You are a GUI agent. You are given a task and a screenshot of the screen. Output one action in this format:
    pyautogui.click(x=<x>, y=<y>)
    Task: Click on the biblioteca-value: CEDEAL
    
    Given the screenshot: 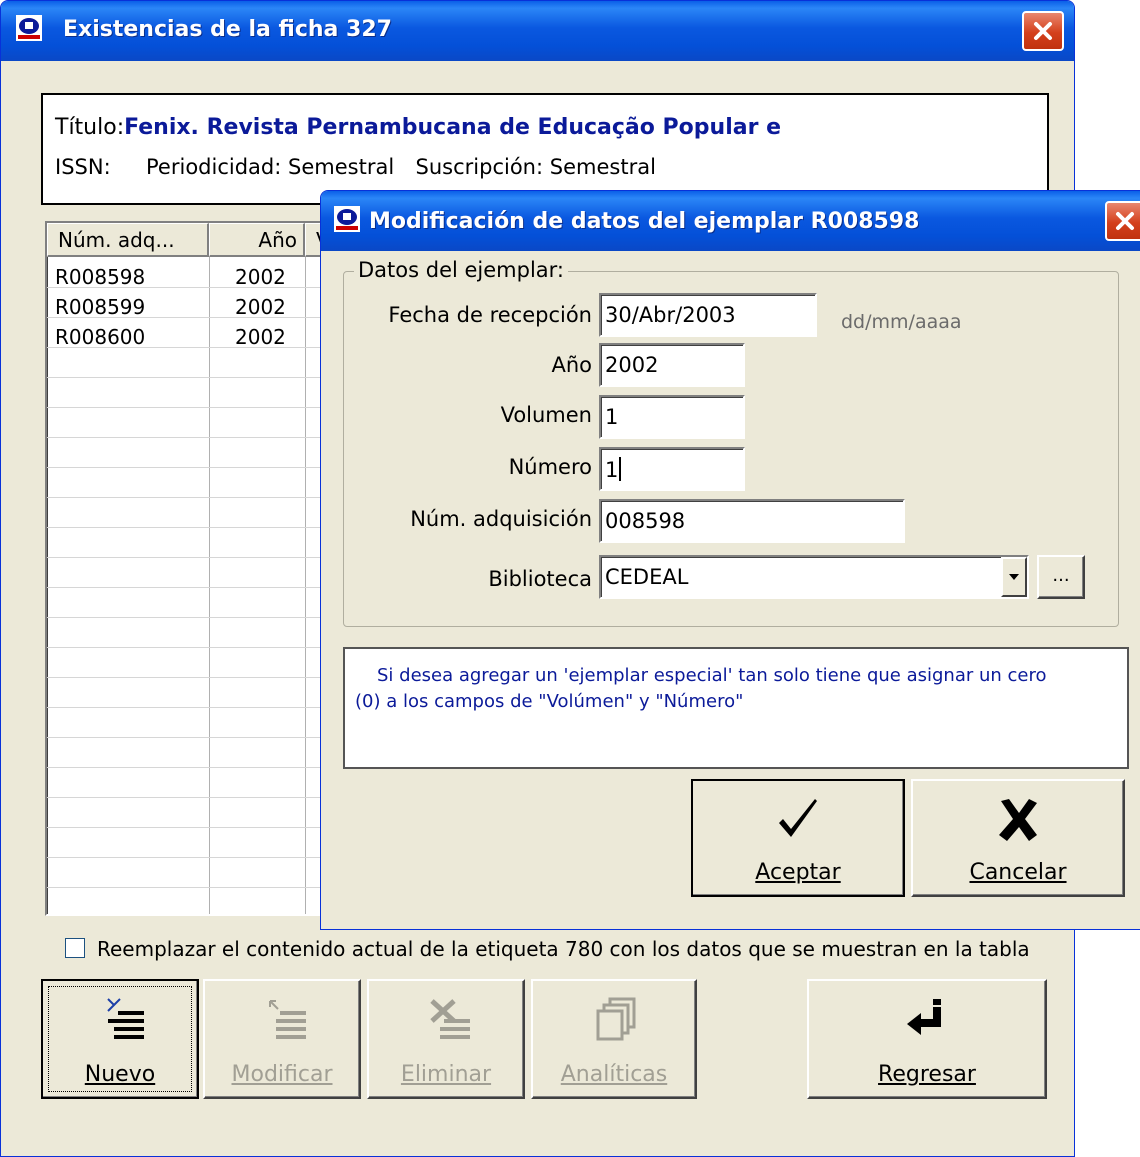 What is the action you would take?
    pyautogui.click(x=647, y=577)
    